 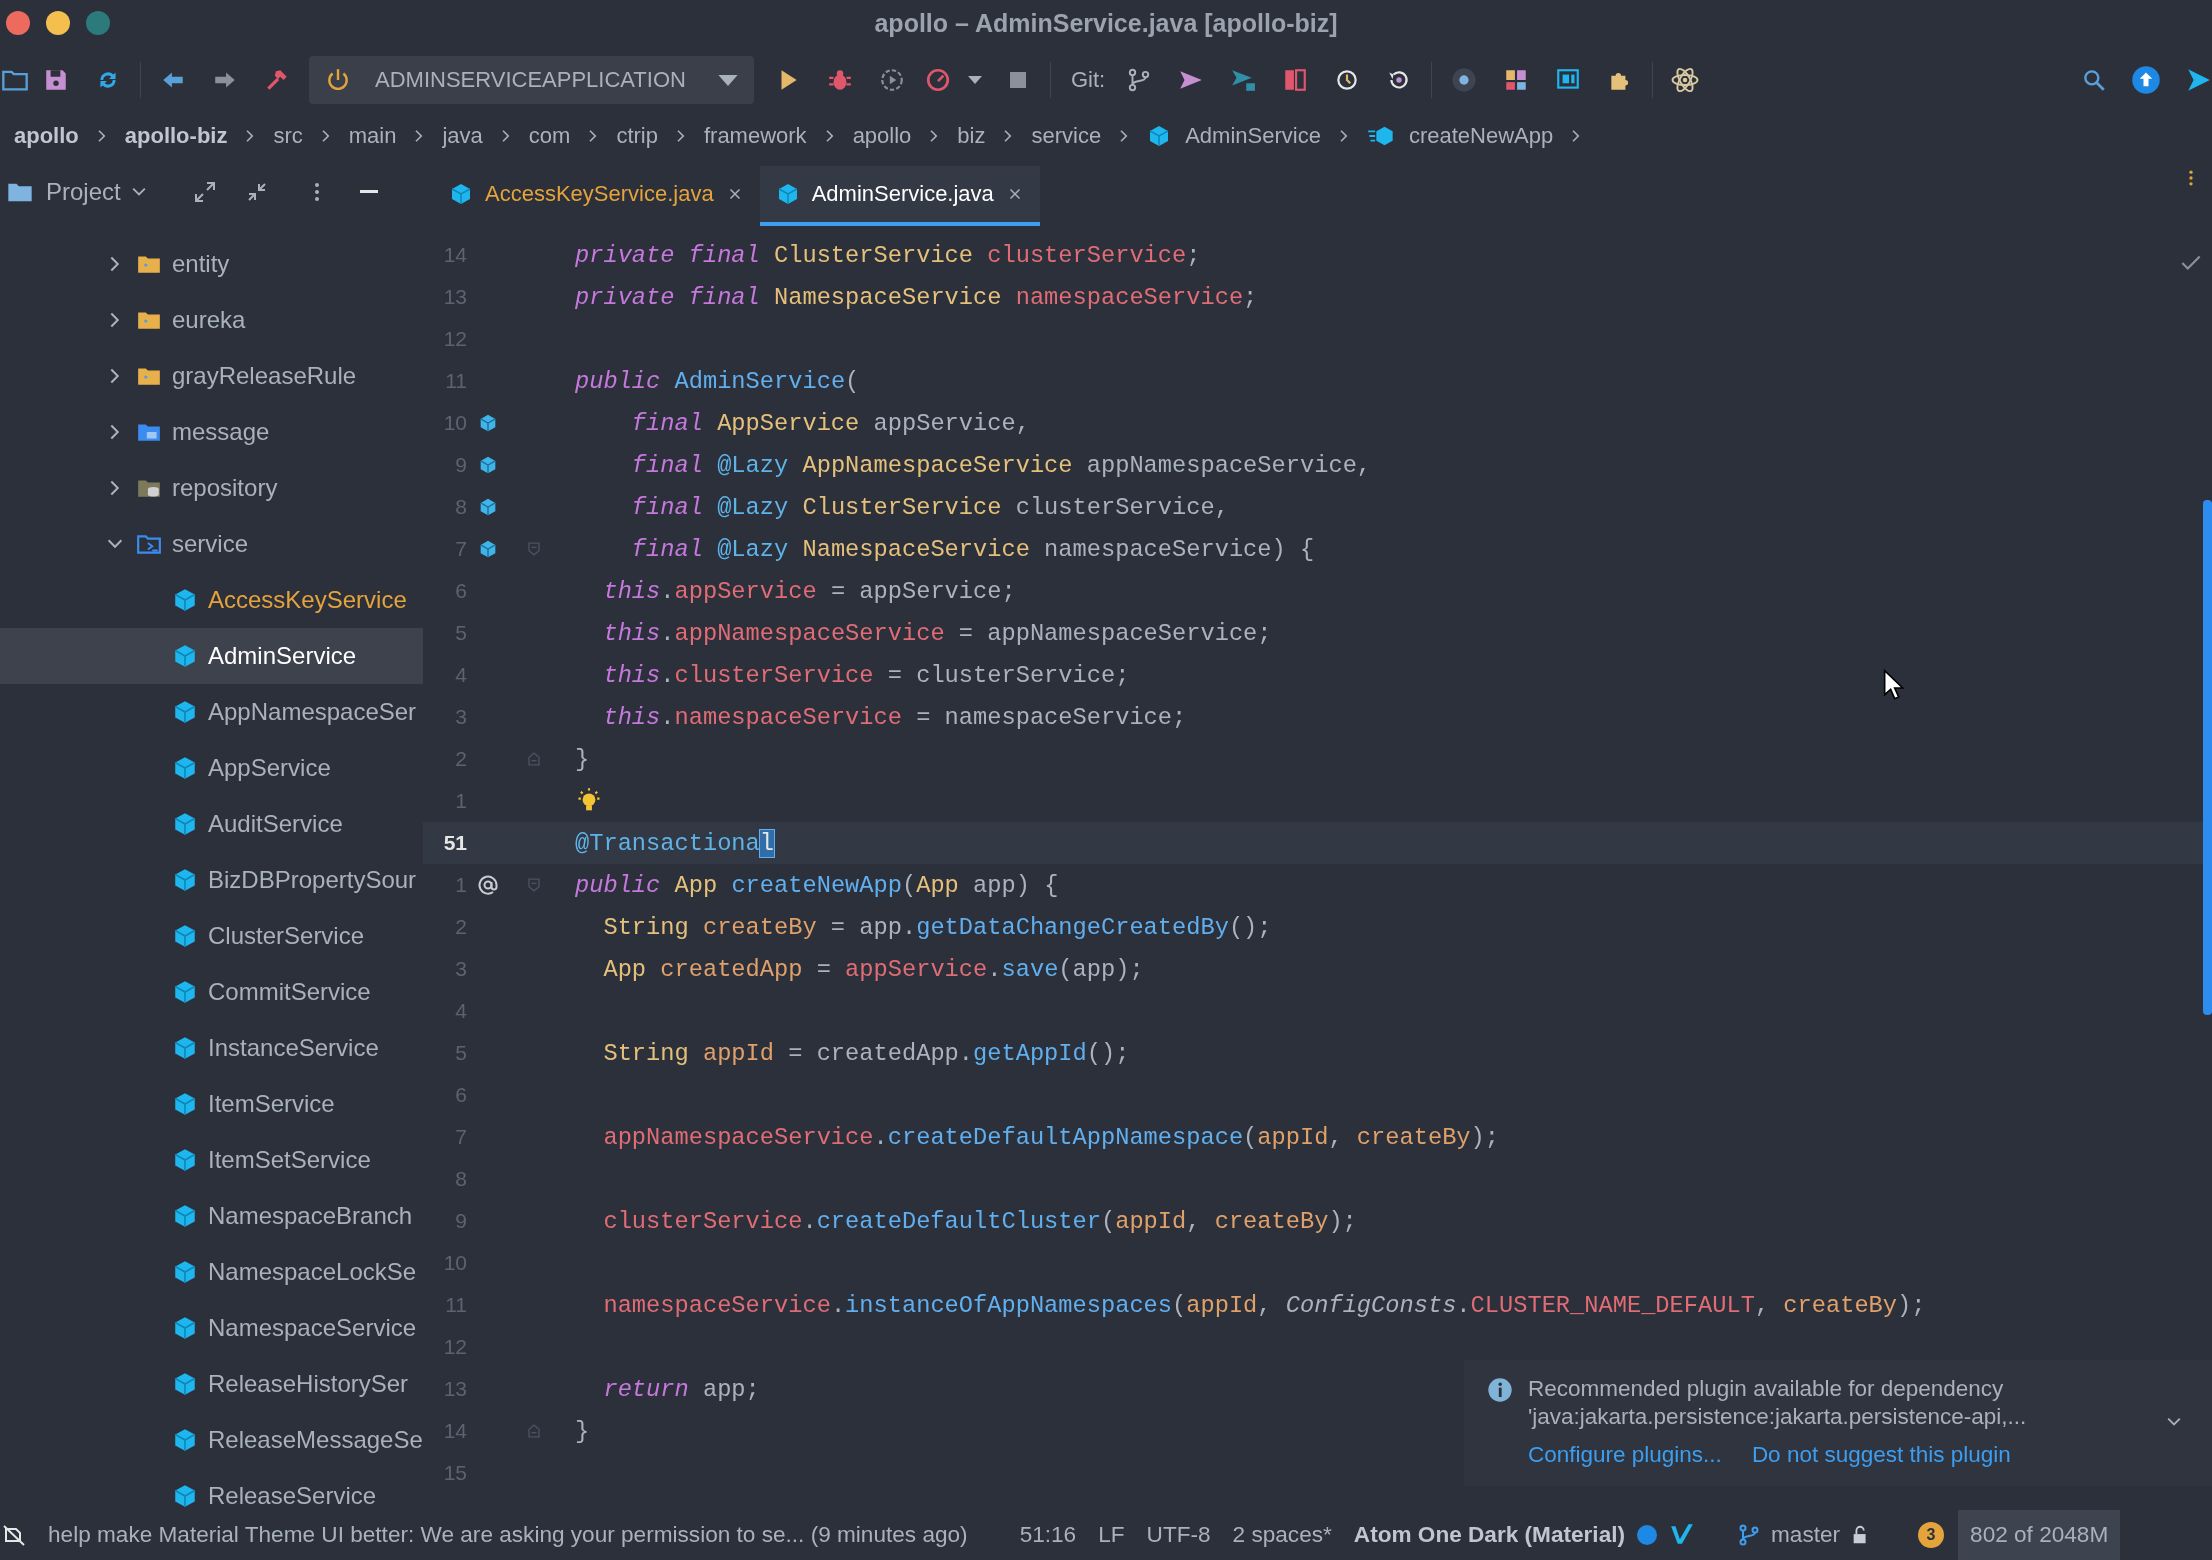 I want to click on code-line: appNamespaceService.createDefaultAppNamespace(appId, createBy);, so click(x=1050, y=1137).